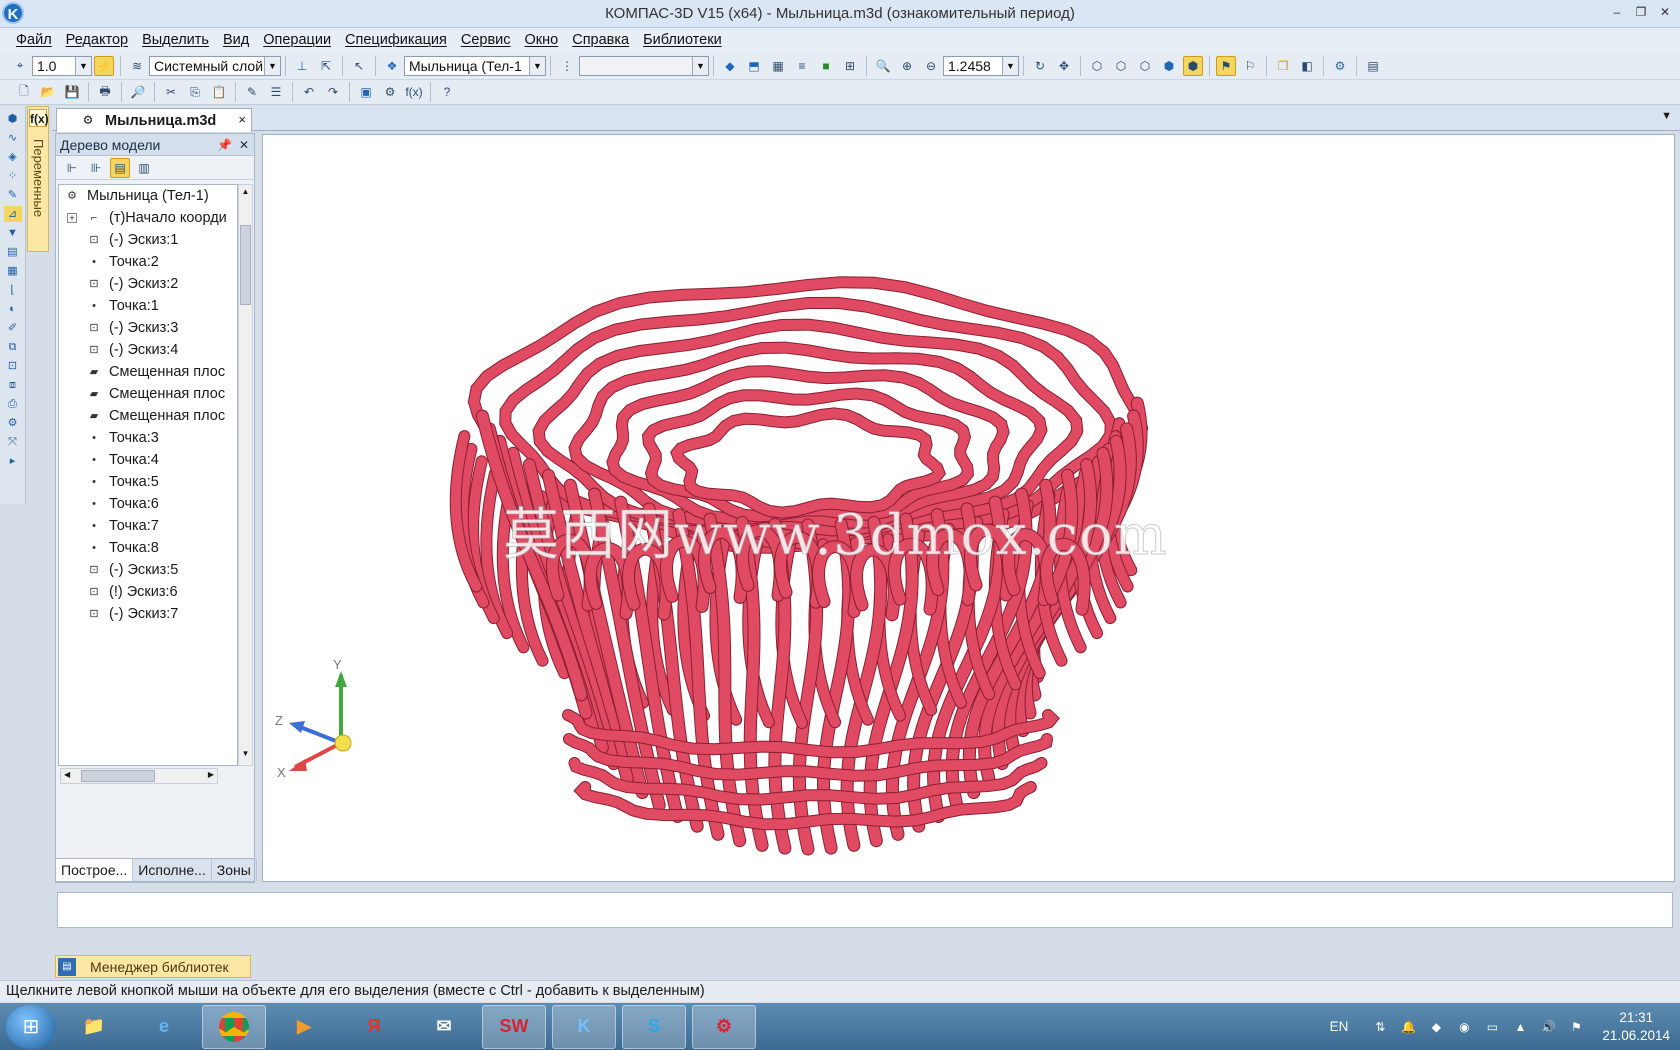 This screenshot has height=1050, width=1680. I want to click on filter-select-icon: ⚑, so click(1226, 65).